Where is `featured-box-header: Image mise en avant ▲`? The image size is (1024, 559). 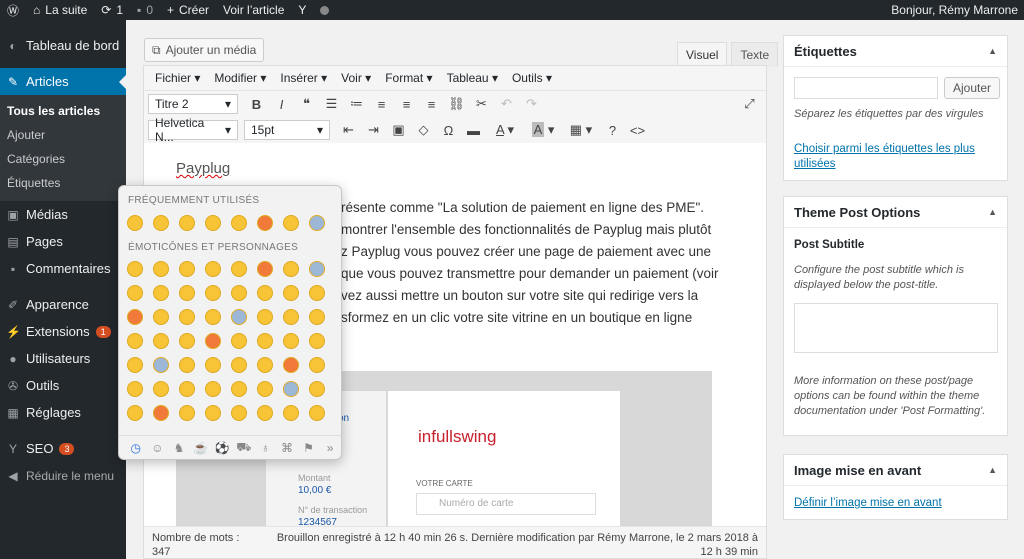
featured-box-header: Image mise en avant ▲ is located at coordinates (895, 470).